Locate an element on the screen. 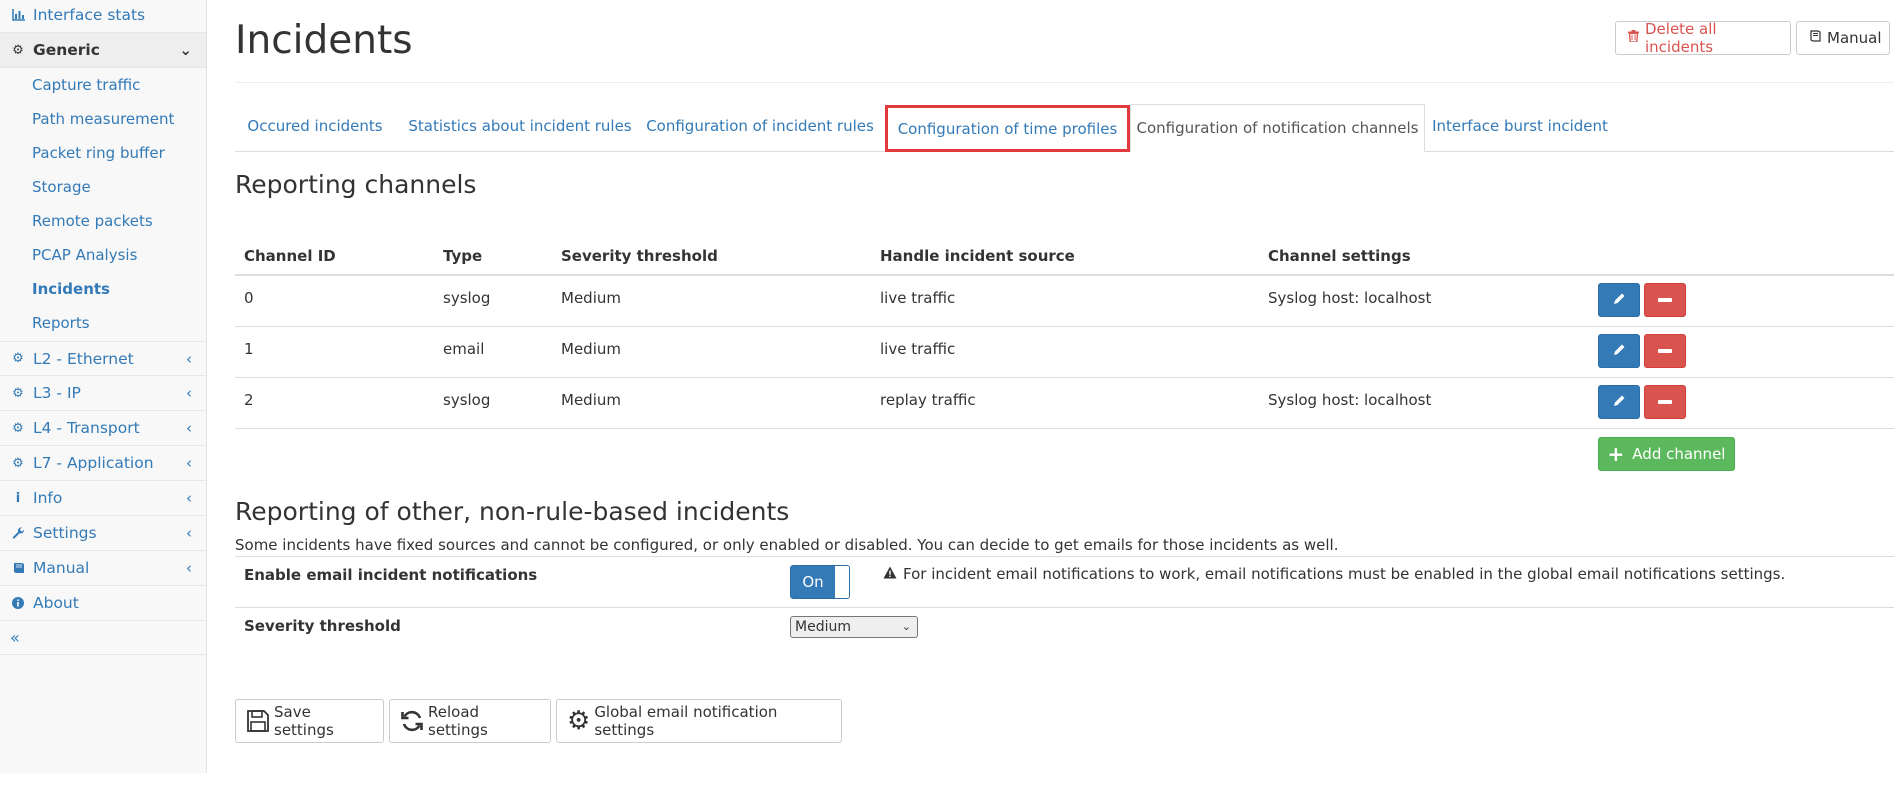  global-email-settings-button: ⚙ Global email notification settings is located at coordinates (699, 721).